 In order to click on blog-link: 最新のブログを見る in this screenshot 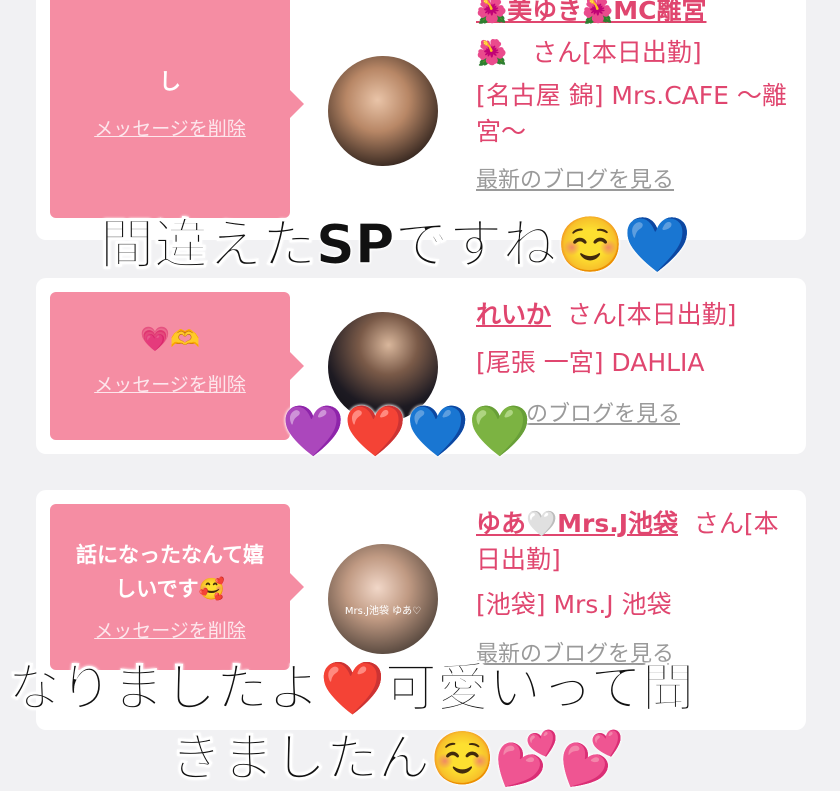, I will do `click(636, 181)`.